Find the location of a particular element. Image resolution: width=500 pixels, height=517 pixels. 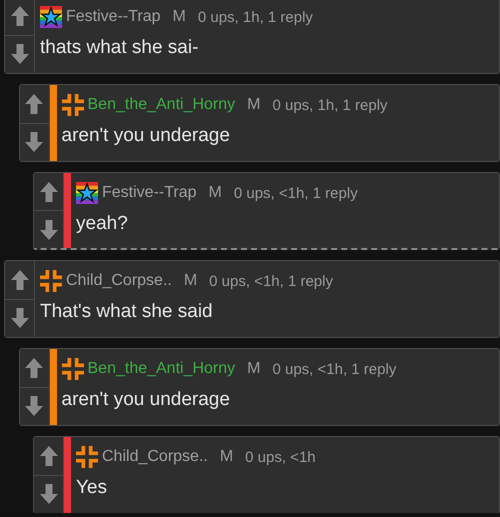

comment-text: Yes is located at coordinates (92, 488).